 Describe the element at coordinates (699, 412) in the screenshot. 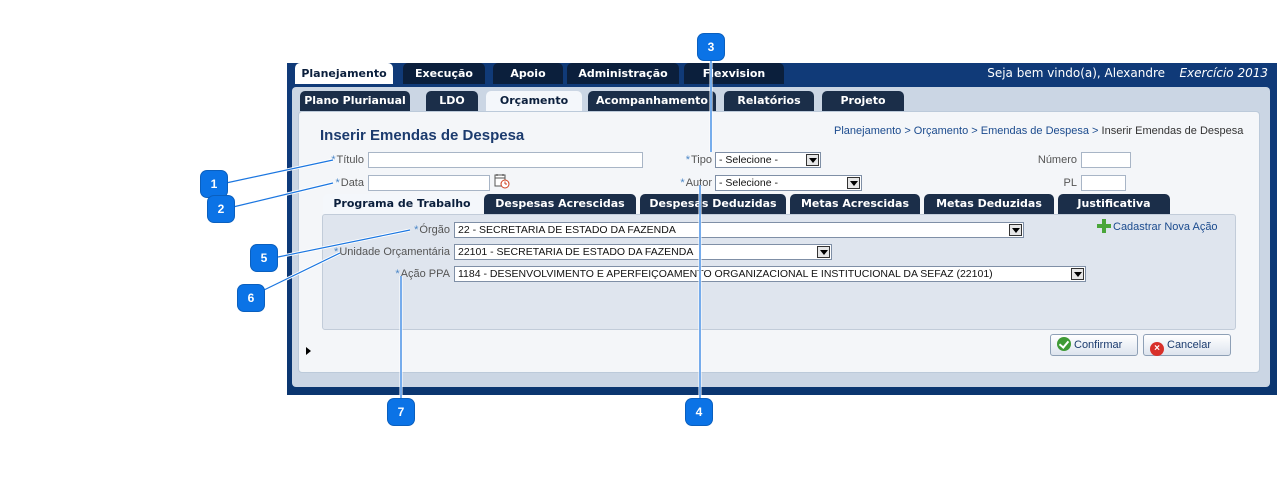

I see `callout-4: 4` at that location.